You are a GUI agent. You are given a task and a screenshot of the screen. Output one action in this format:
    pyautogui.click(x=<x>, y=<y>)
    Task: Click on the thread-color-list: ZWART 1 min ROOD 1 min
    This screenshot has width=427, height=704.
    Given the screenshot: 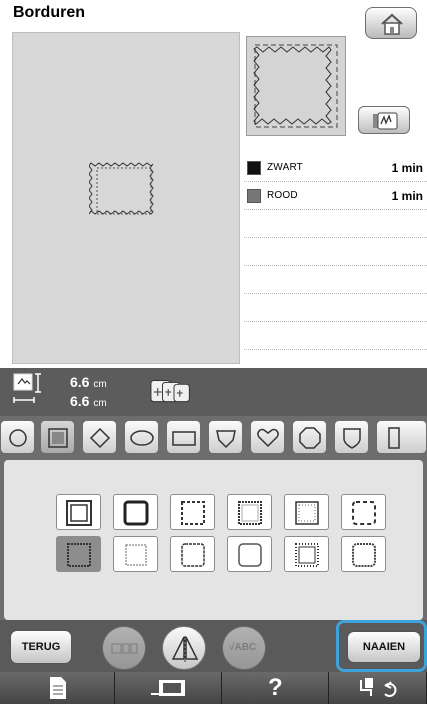 What is the action you would take?
    pyautogui.click(x=335, y=252)
    